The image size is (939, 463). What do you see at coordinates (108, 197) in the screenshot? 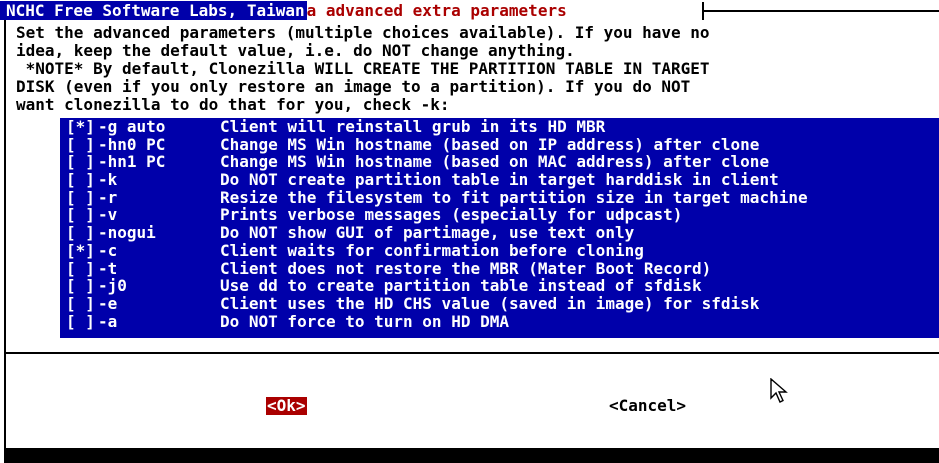
I see `option-flag: -r` at bounding box center [108, 197].